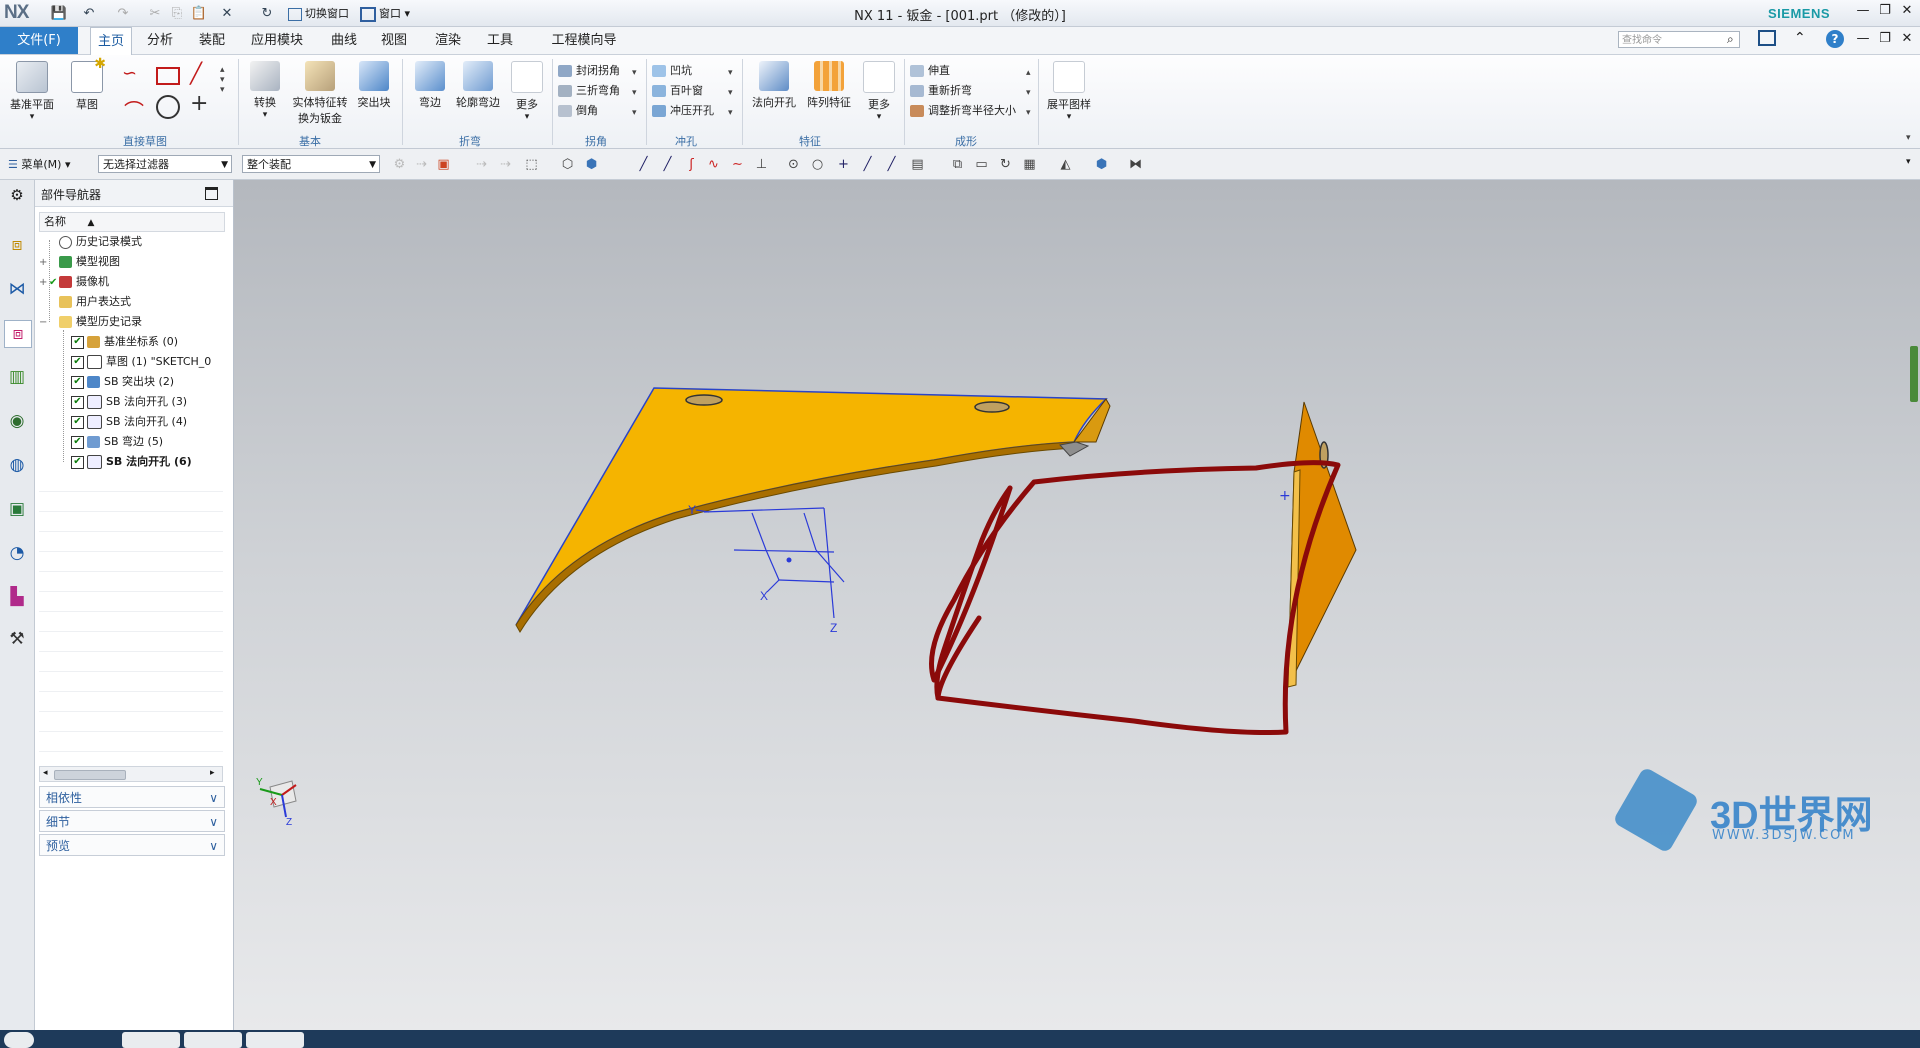 Image resolution: width=1920 pixels, height=1048 pixels. I want to click on convert-button: 转换 ▾, so click(265, 90).